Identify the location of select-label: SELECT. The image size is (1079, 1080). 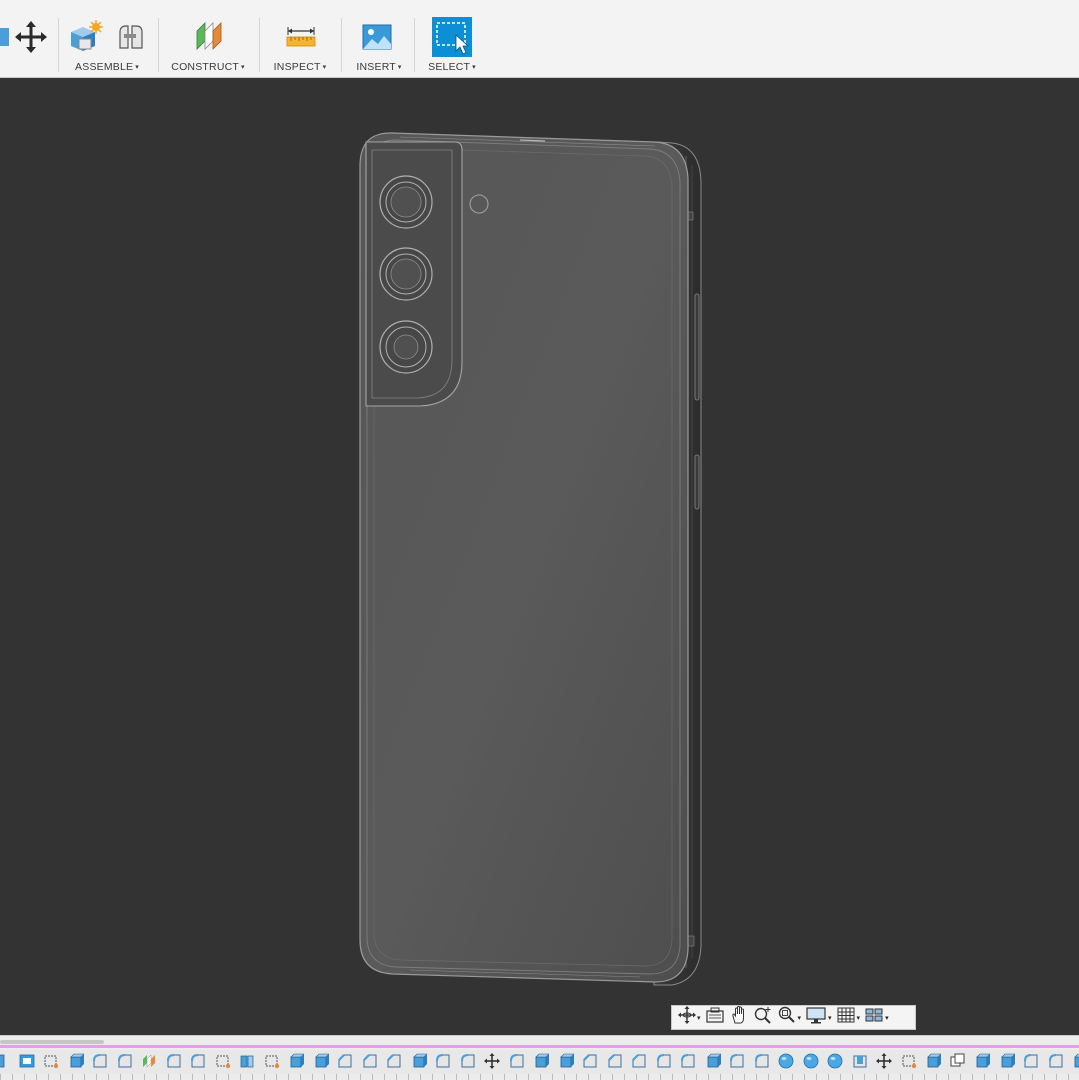
(449, 67).